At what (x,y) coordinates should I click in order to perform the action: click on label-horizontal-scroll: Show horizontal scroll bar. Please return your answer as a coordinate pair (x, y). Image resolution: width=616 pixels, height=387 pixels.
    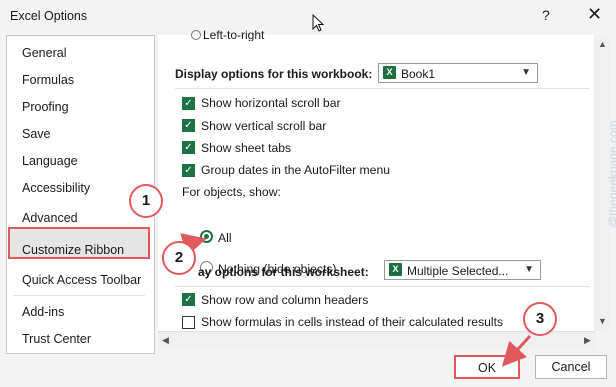
    Looking at the image, I should click on (271, 103).